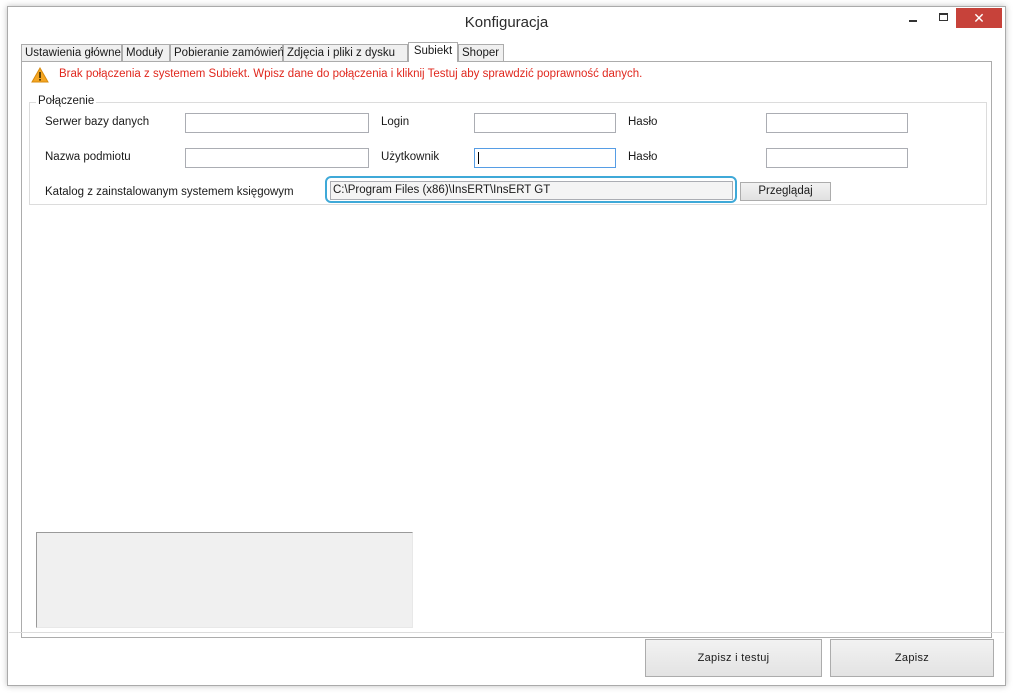 The image size is (1015, 693). Describe the element at coordinates (643, 157) in the screenshot. I see `user-password-label: Hasło` at that location.